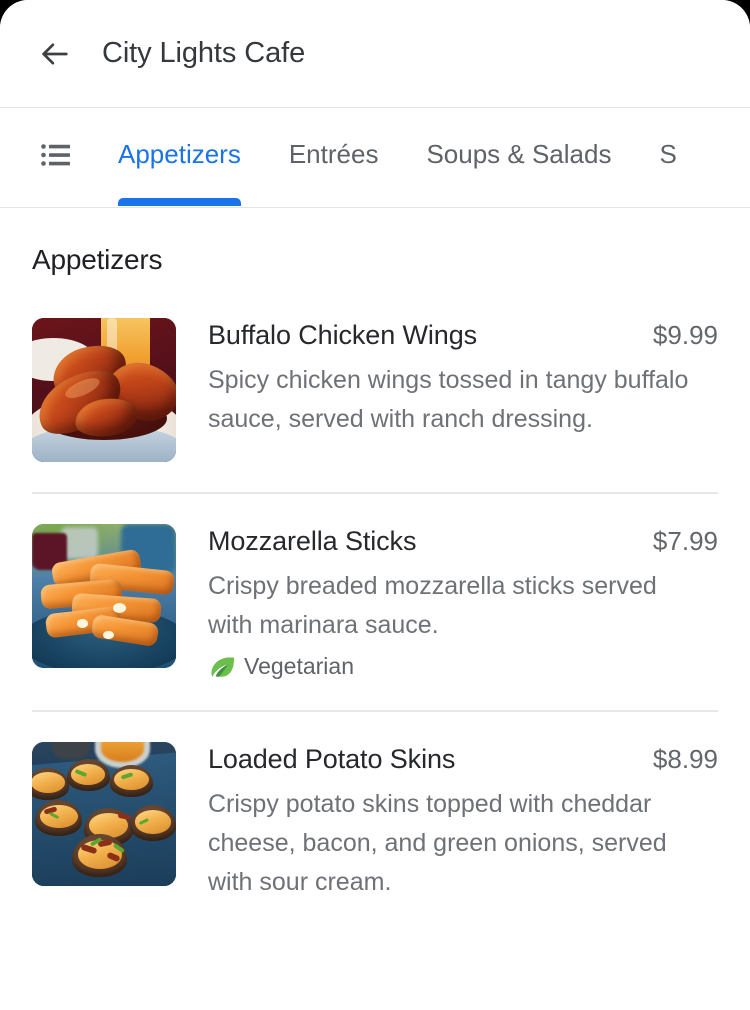 The image size is (750, 1010). Describe the element at coordinates (97, 259) in the screenshot. I see `section-title: Appetizers` at that location.